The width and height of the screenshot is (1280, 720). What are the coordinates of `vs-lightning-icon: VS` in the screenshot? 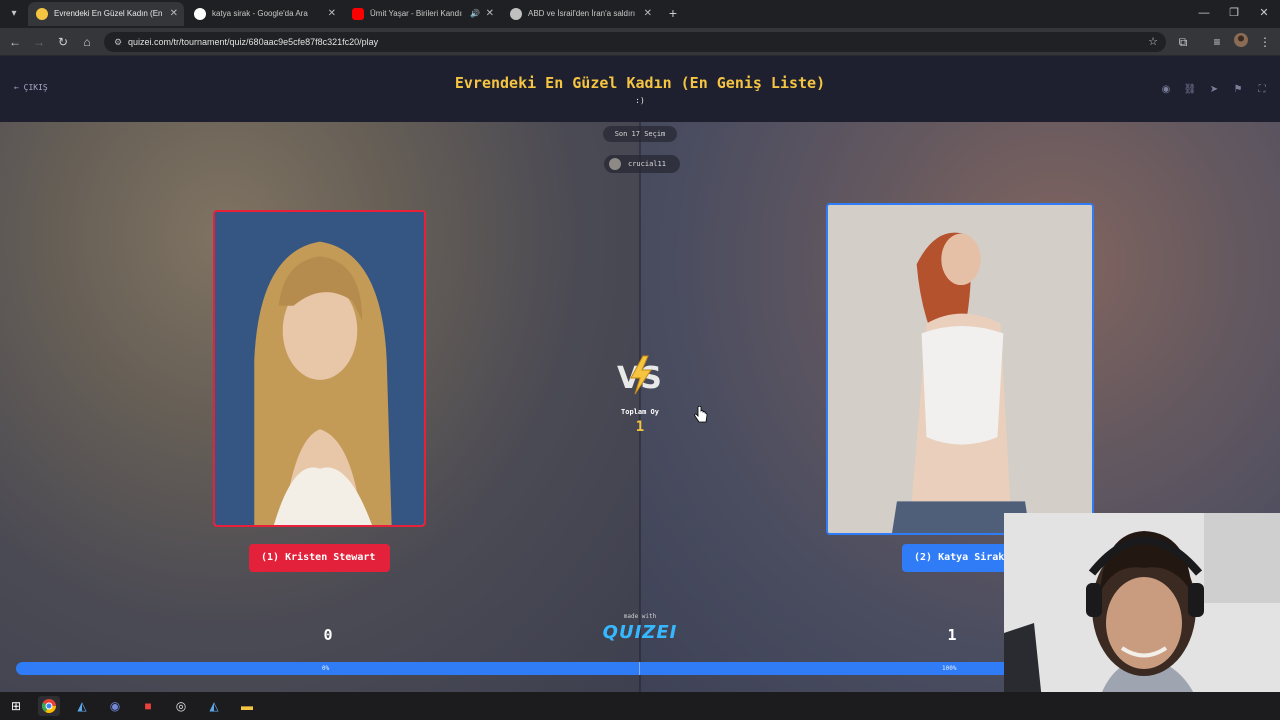 It's located at (639, 375).